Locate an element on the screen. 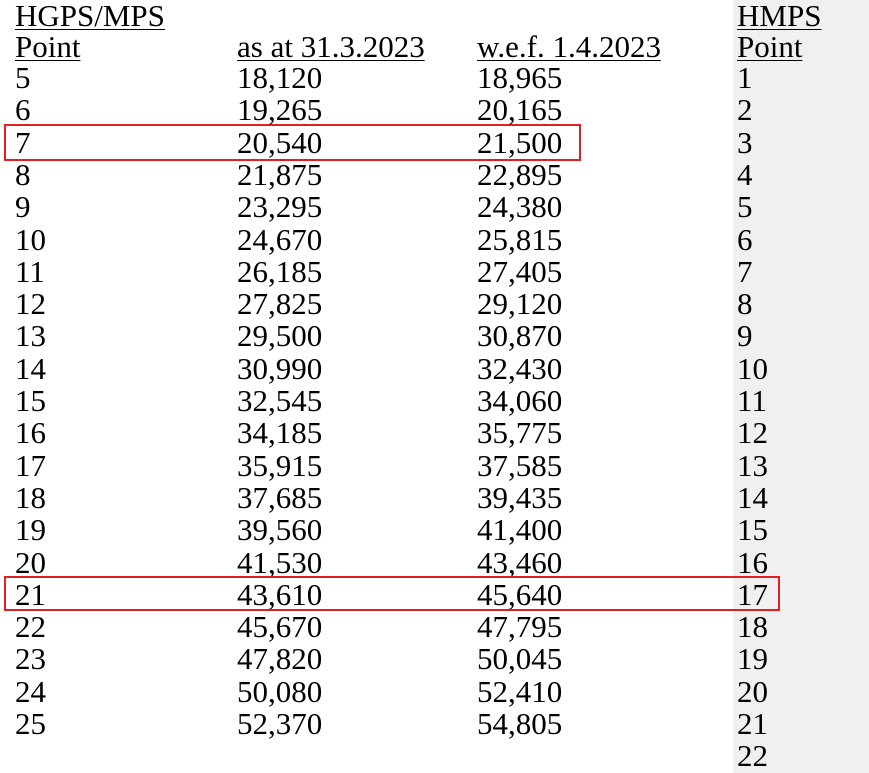  salary-wef-cell: 32,430 is located at coordinates (520, 368).